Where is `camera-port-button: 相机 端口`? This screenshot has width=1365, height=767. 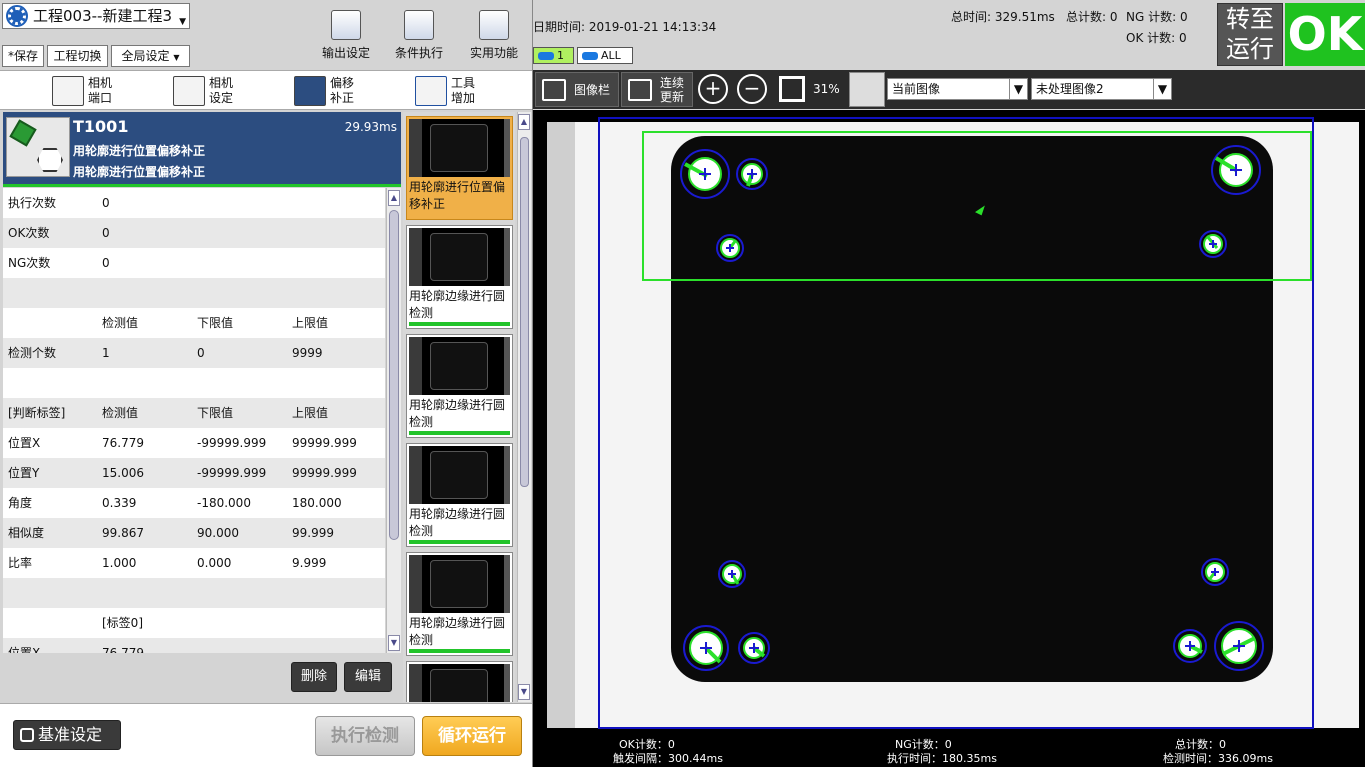 camera-port-button: 相机 端口 is located at coordinates (102, 91).